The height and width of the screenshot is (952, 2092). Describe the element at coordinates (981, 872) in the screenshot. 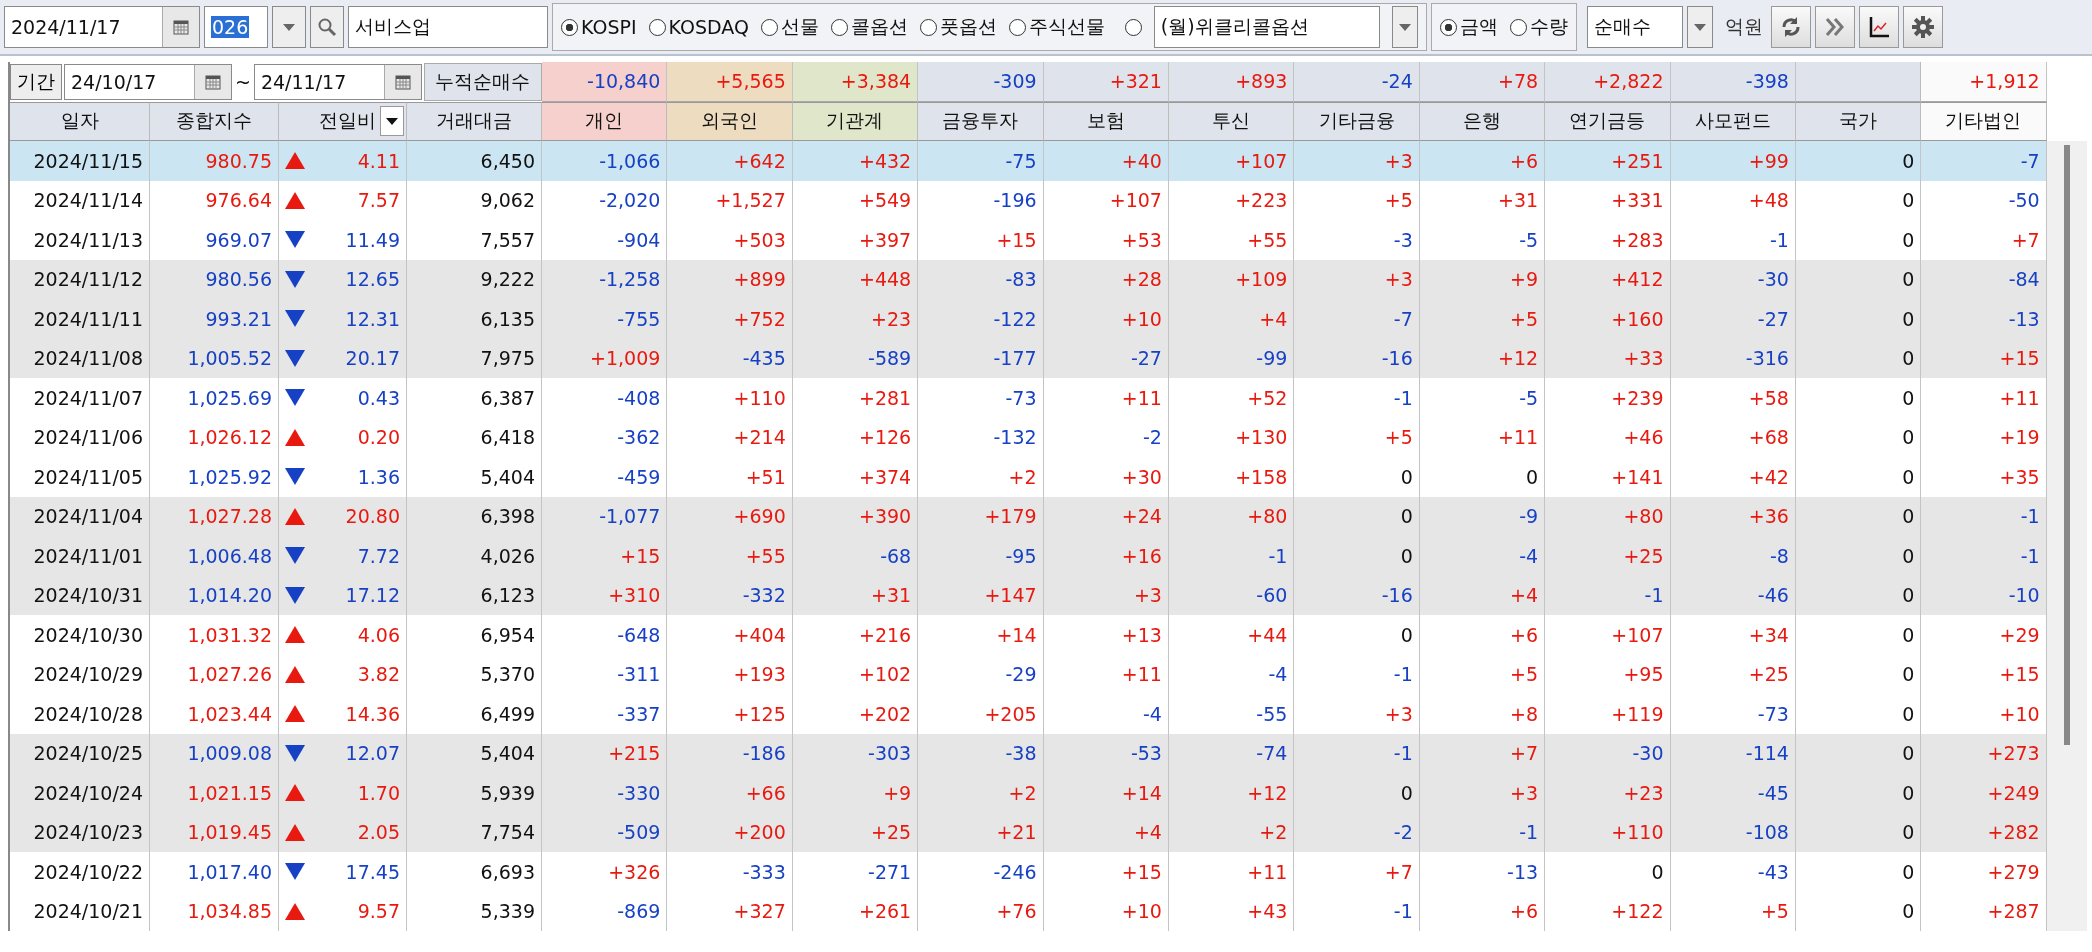

I see `table-cell: -246` at that location.